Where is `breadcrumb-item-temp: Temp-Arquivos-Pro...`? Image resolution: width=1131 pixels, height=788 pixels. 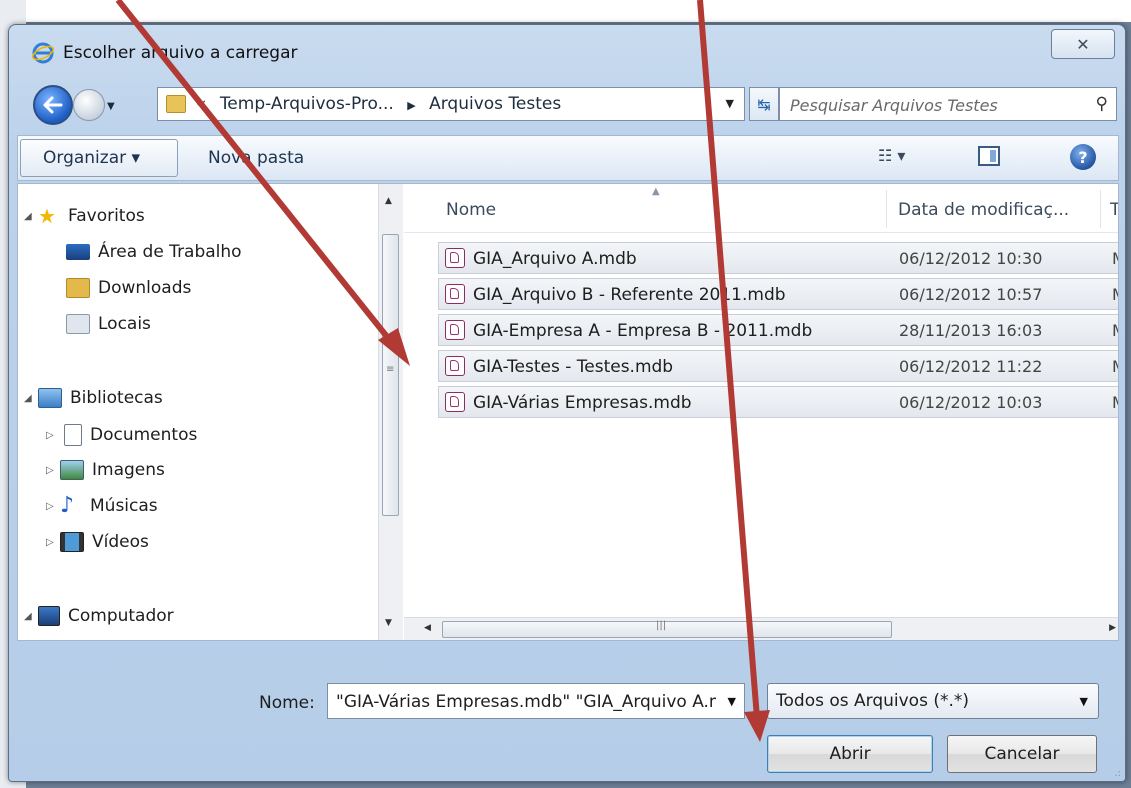 breadcrumb-item-temp: Temp-Arquivos-Pro... is located at coordinates (307, 104).